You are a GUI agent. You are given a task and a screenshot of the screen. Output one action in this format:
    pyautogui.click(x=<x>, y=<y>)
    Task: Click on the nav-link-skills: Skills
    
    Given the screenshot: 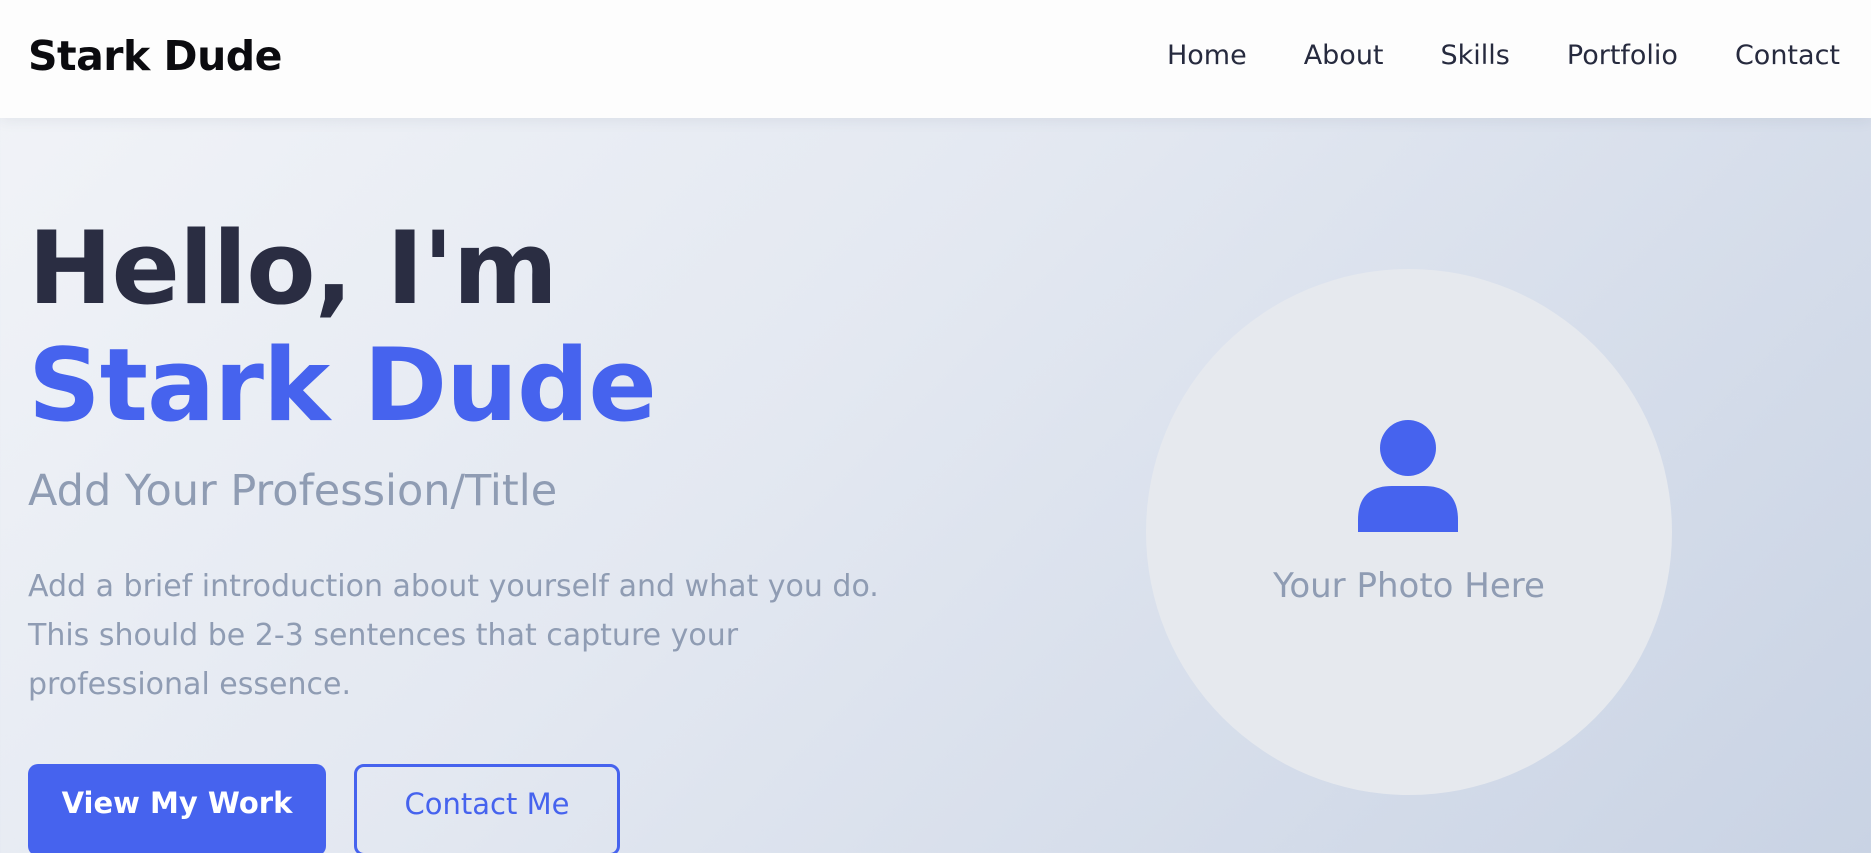 What is the action you would take?
    pyautogui.click(x=1475, y=55)
    